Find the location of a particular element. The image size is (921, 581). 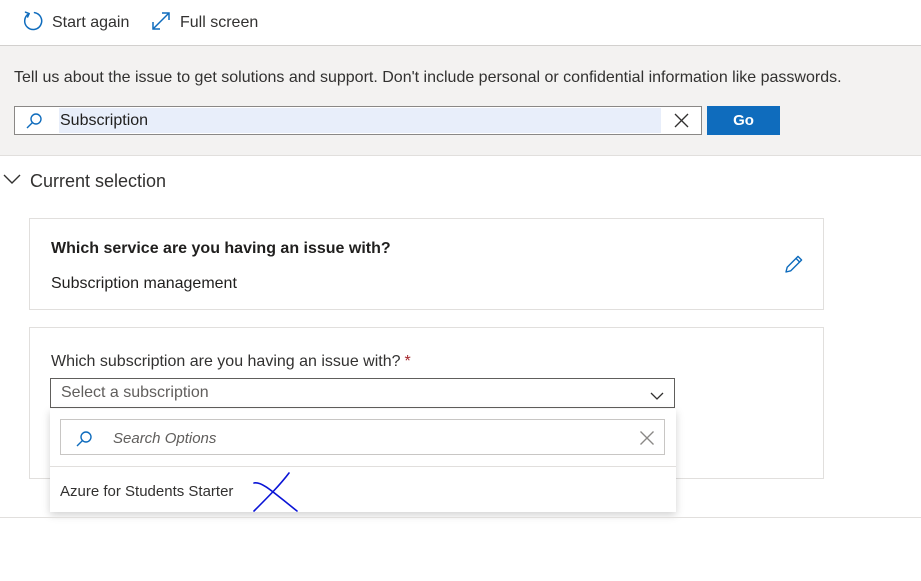

option-label: Azure for Students Starter is located at coordinates (147, 491).